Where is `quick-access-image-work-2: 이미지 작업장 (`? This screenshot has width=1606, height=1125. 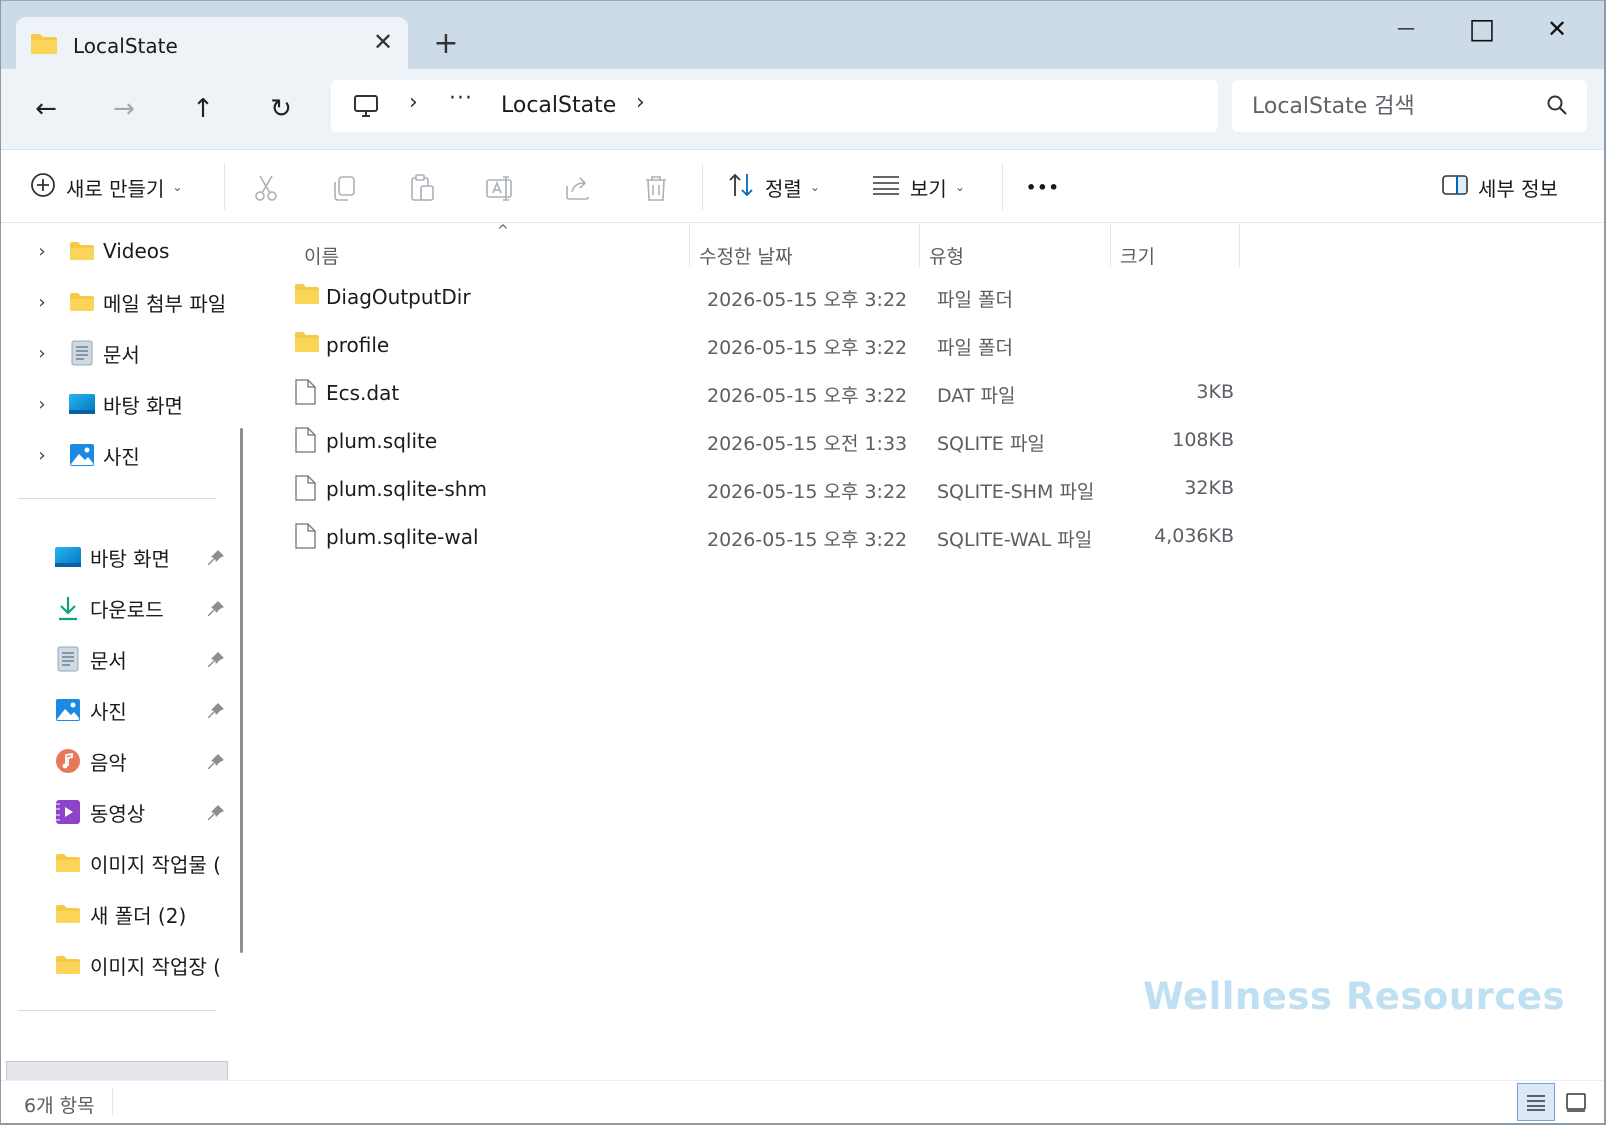
quick-access-image-work-2: 이미지 작업장 ( is located at coordinates (141, 965).